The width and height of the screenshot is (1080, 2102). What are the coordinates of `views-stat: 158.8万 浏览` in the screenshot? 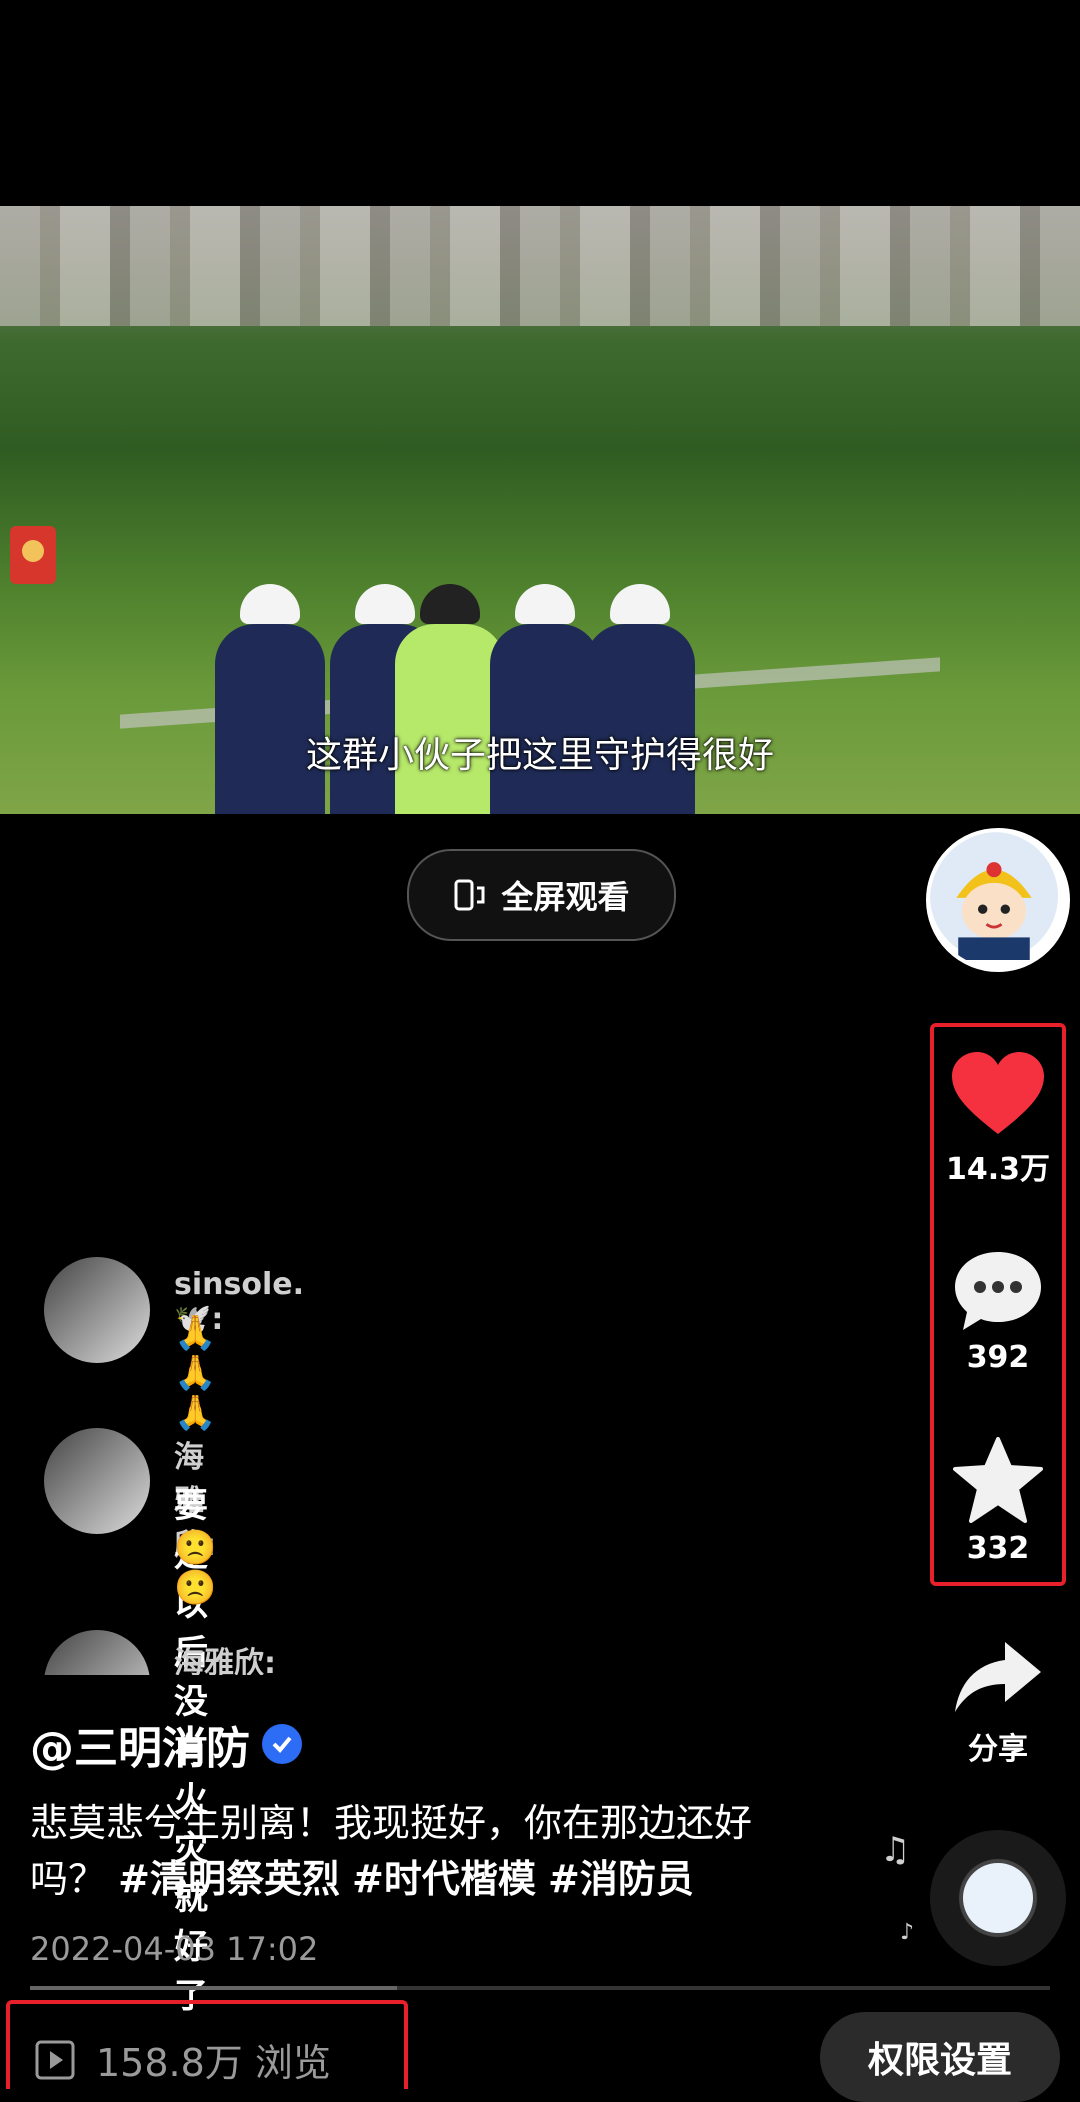 It's located at (182, 2059).